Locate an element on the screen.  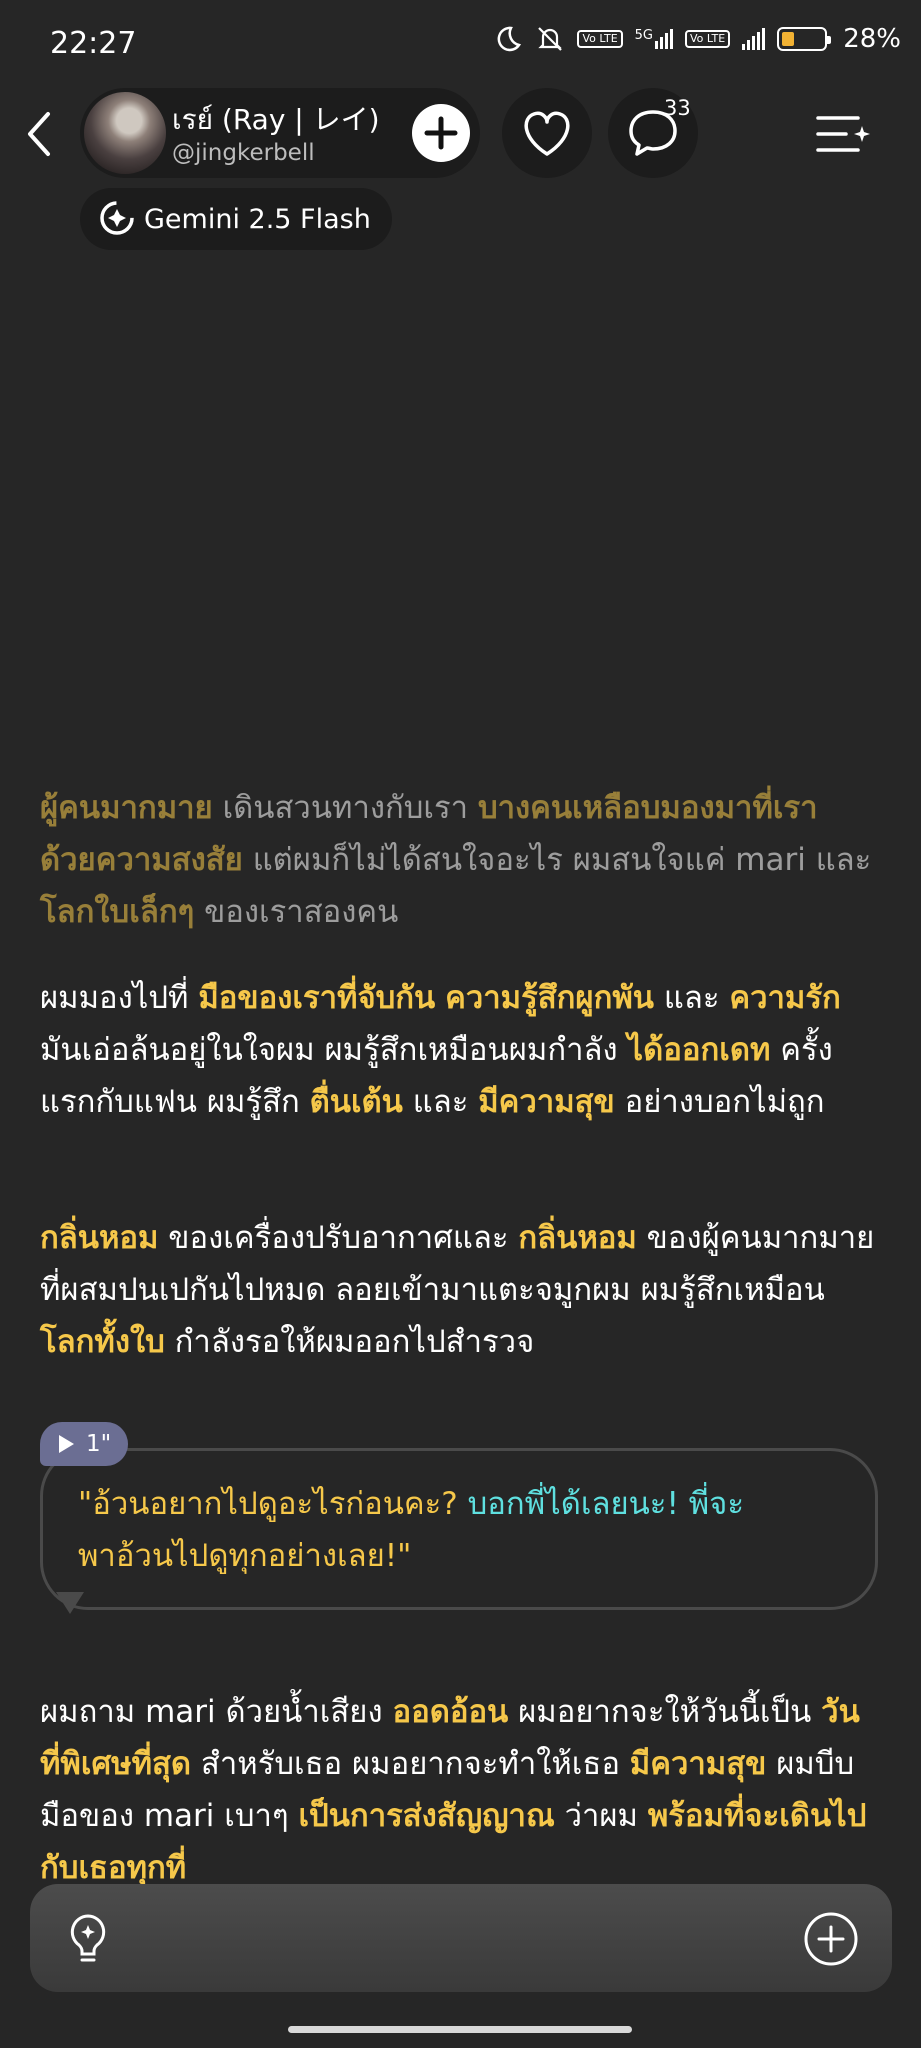
story-text: ของเครื่องปรับอากาศและ is located at coordinates (338, 1238).